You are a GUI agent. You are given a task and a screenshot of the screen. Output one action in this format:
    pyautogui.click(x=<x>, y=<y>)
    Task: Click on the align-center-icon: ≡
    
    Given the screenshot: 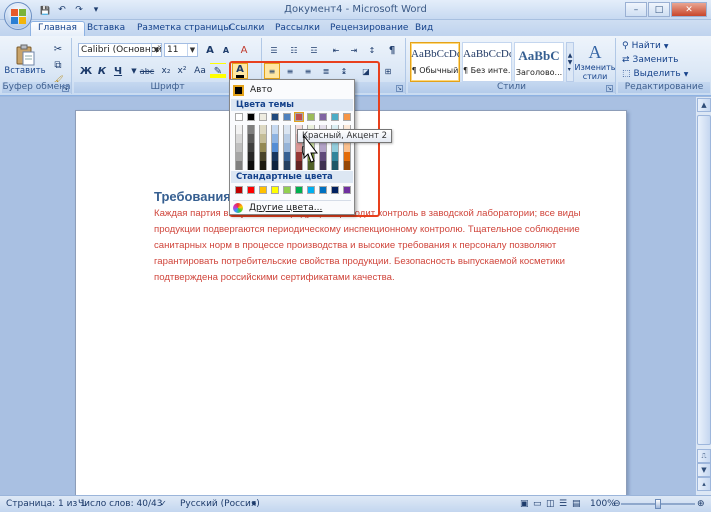 What is the action you would take?
    pyautogui.click(x=290, y=71)
    